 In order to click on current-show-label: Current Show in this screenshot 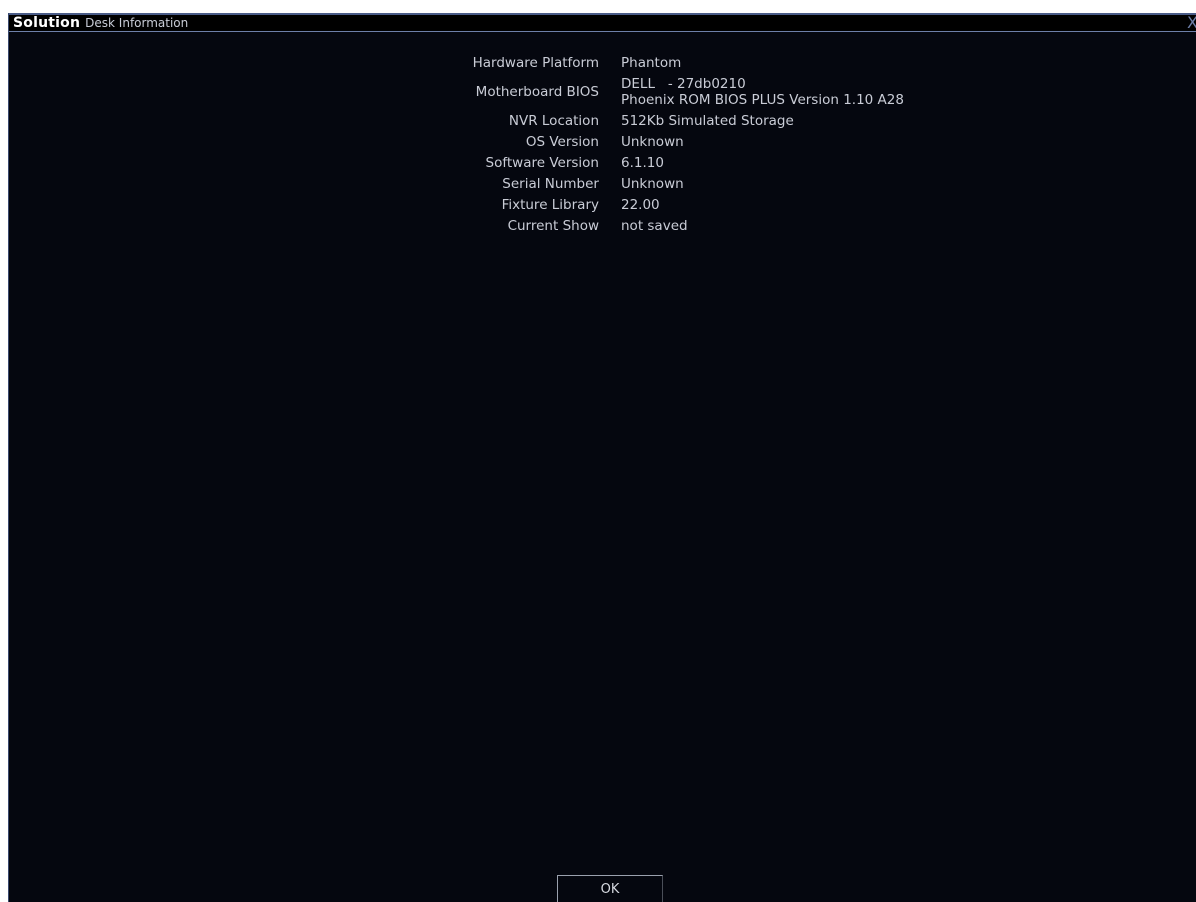, I will do `click(553, 226)`.